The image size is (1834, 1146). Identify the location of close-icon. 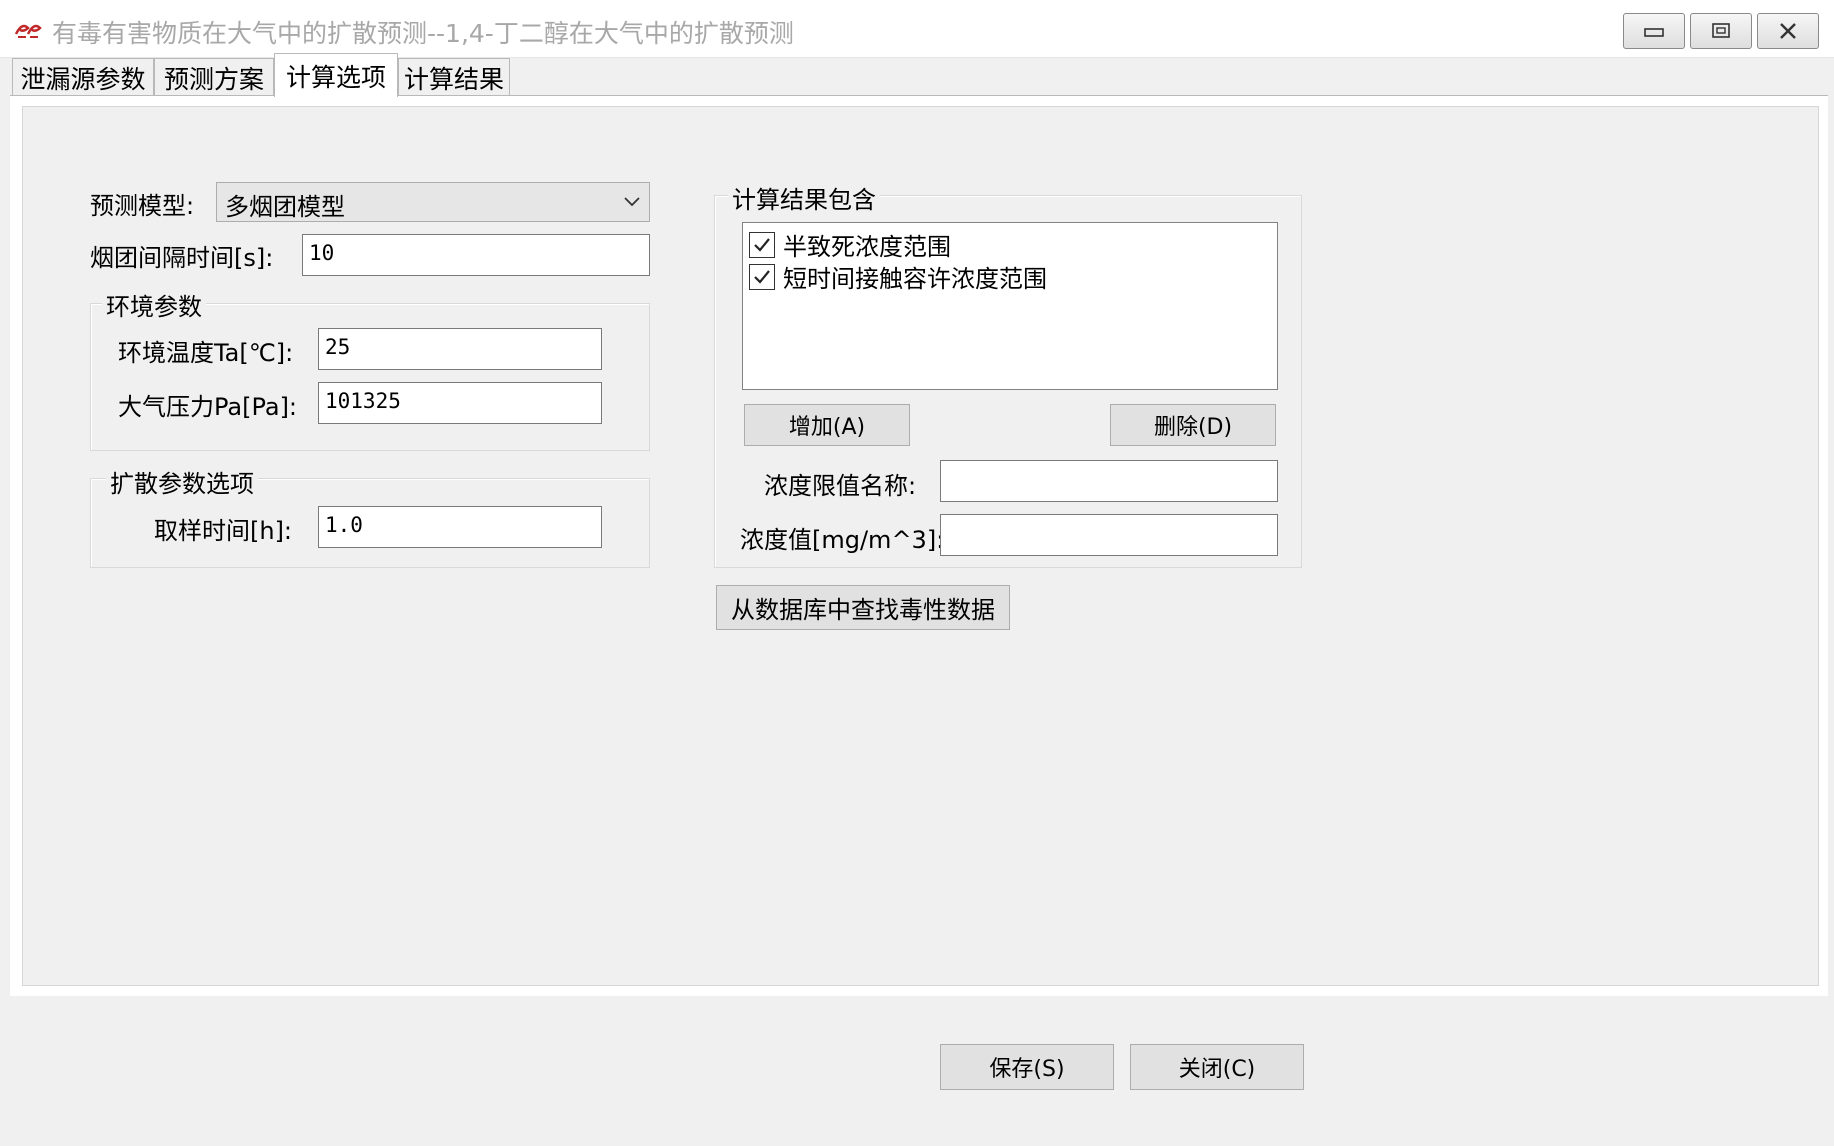
(1788, 31).